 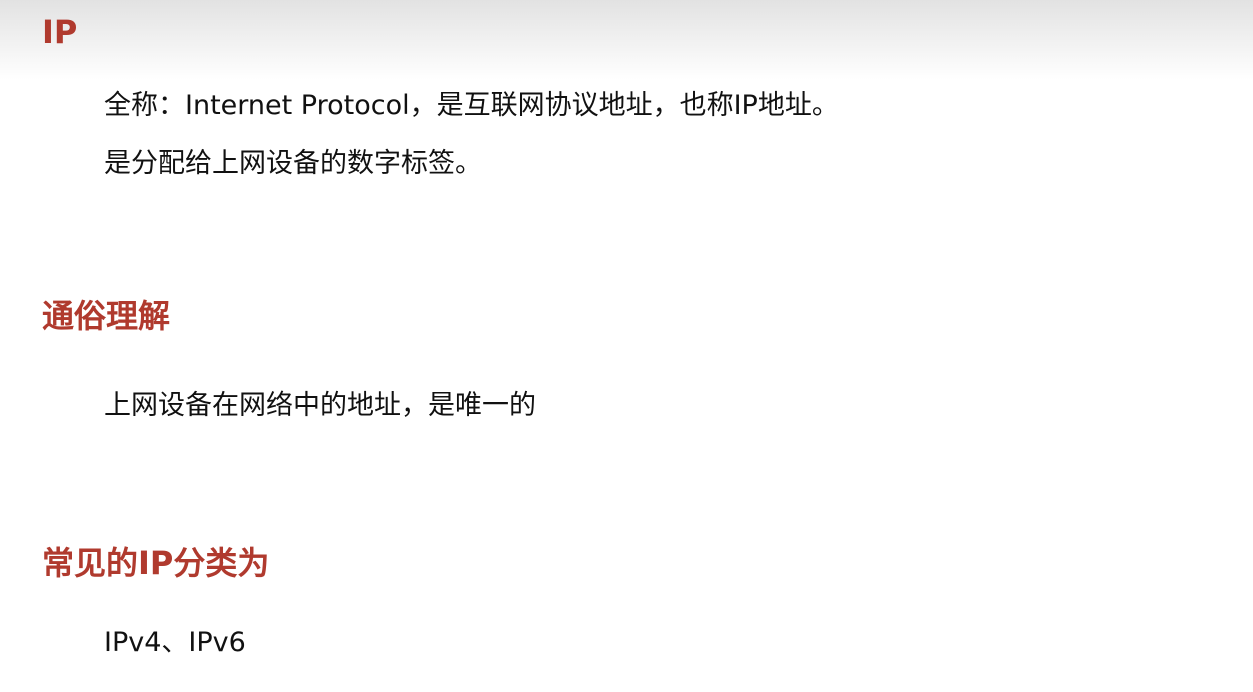 I want to click on section-heading-understanding: 通俗理解, so click(x=106, y=316).